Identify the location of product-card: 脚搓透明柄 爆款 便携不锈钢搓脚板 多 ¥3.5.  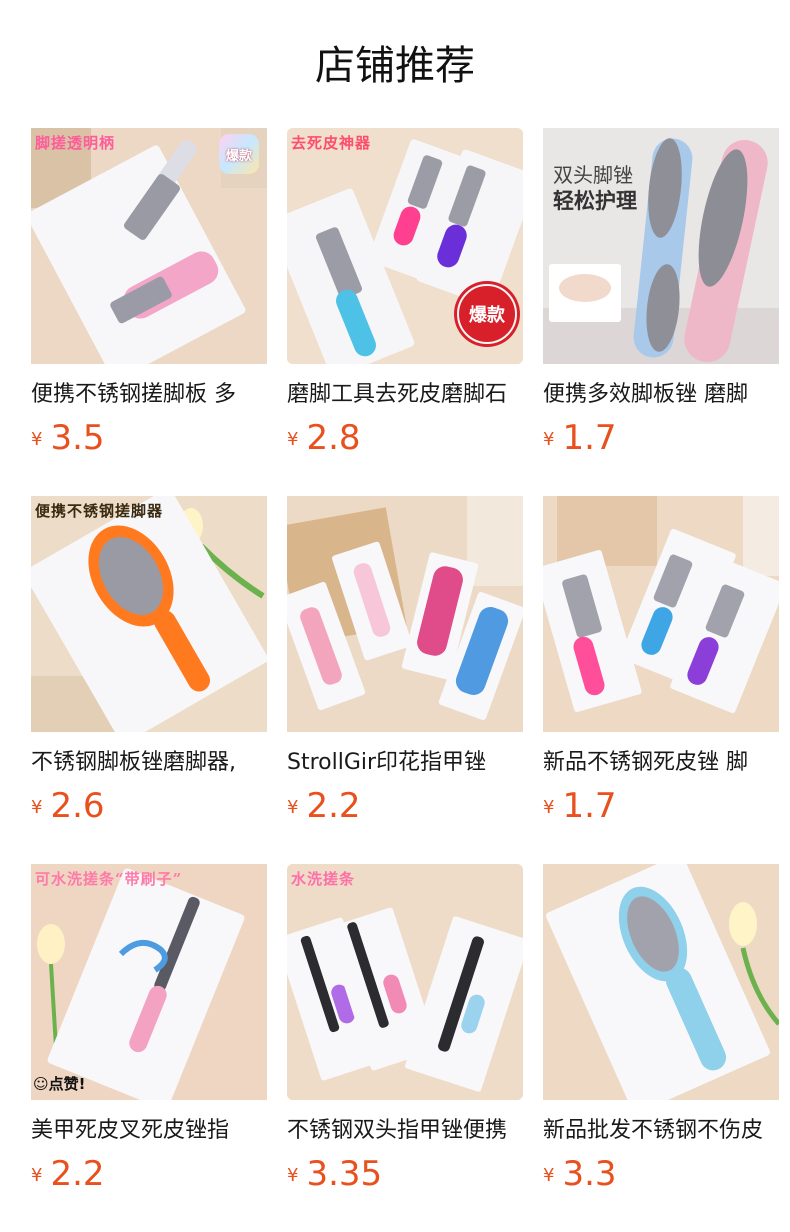
(149, 312).